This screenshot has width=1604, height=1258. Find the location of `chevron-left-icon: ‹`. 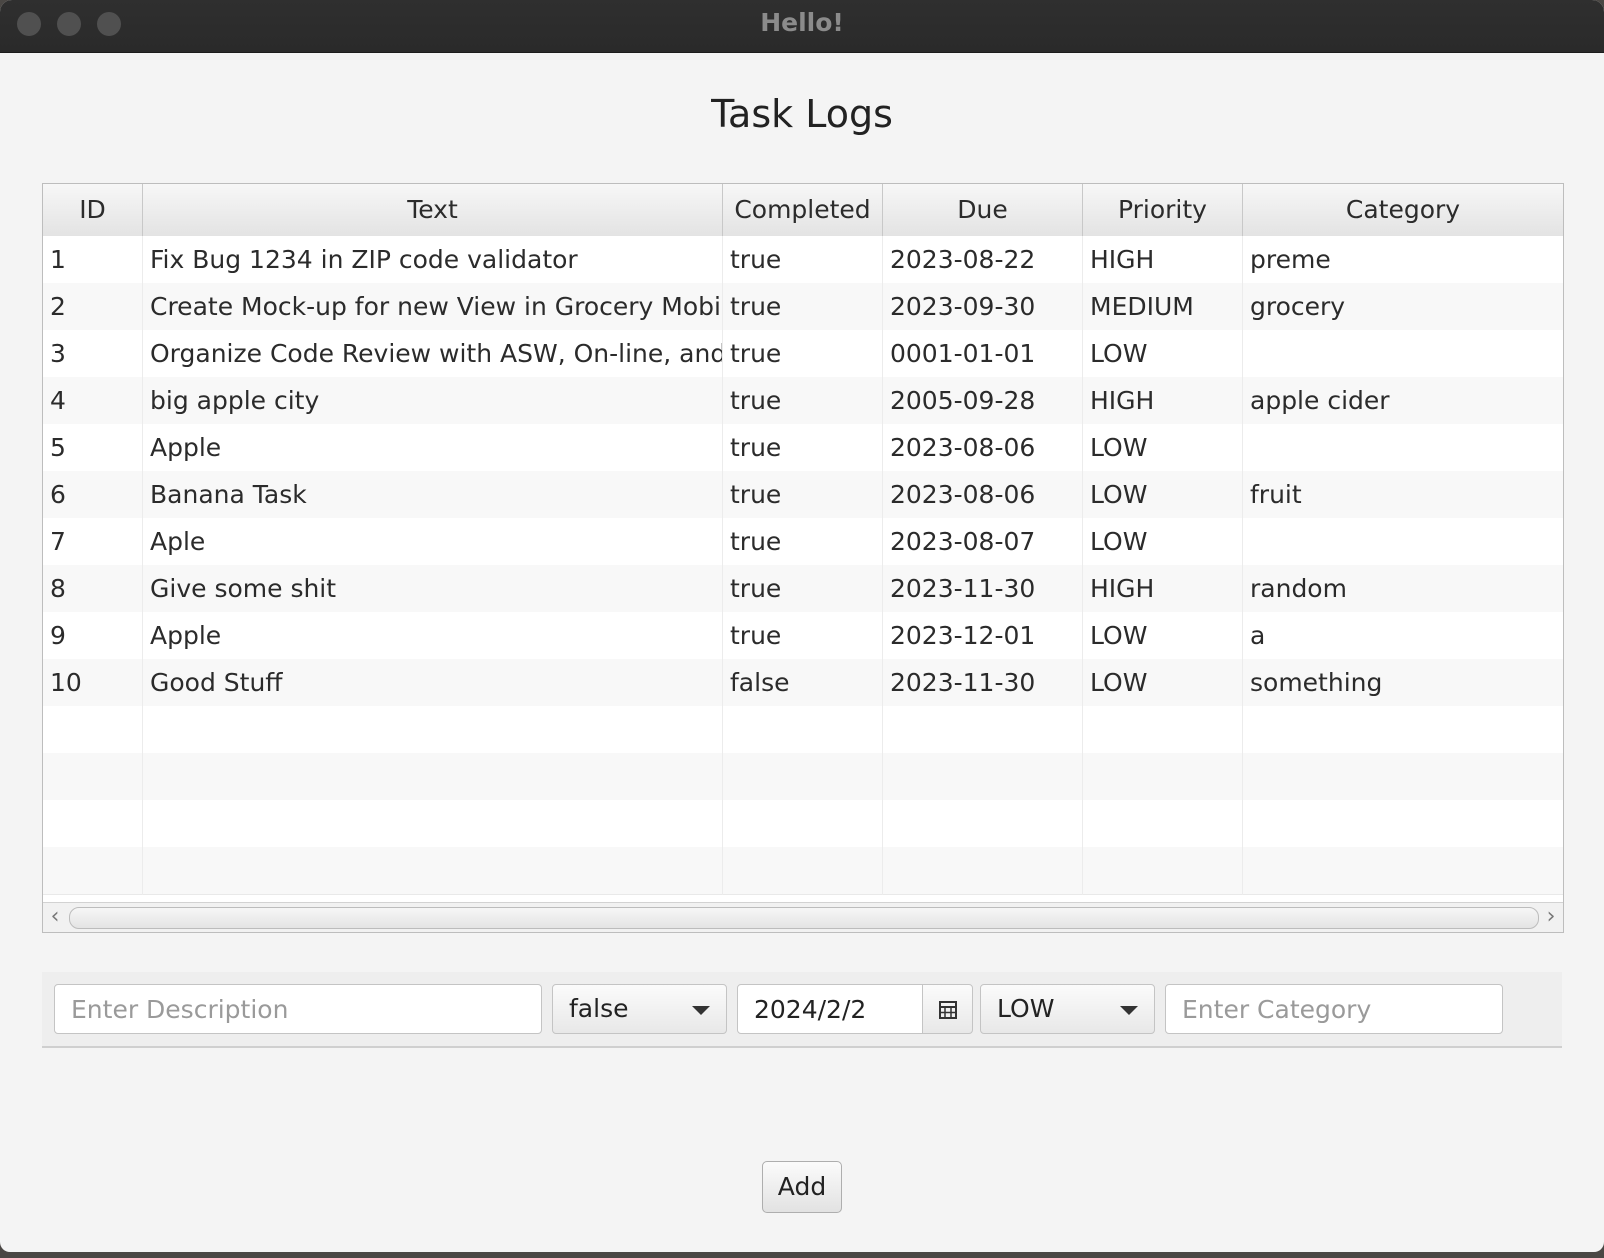

chevron-left-icon: ‹ is located at coordinates (55, 917).